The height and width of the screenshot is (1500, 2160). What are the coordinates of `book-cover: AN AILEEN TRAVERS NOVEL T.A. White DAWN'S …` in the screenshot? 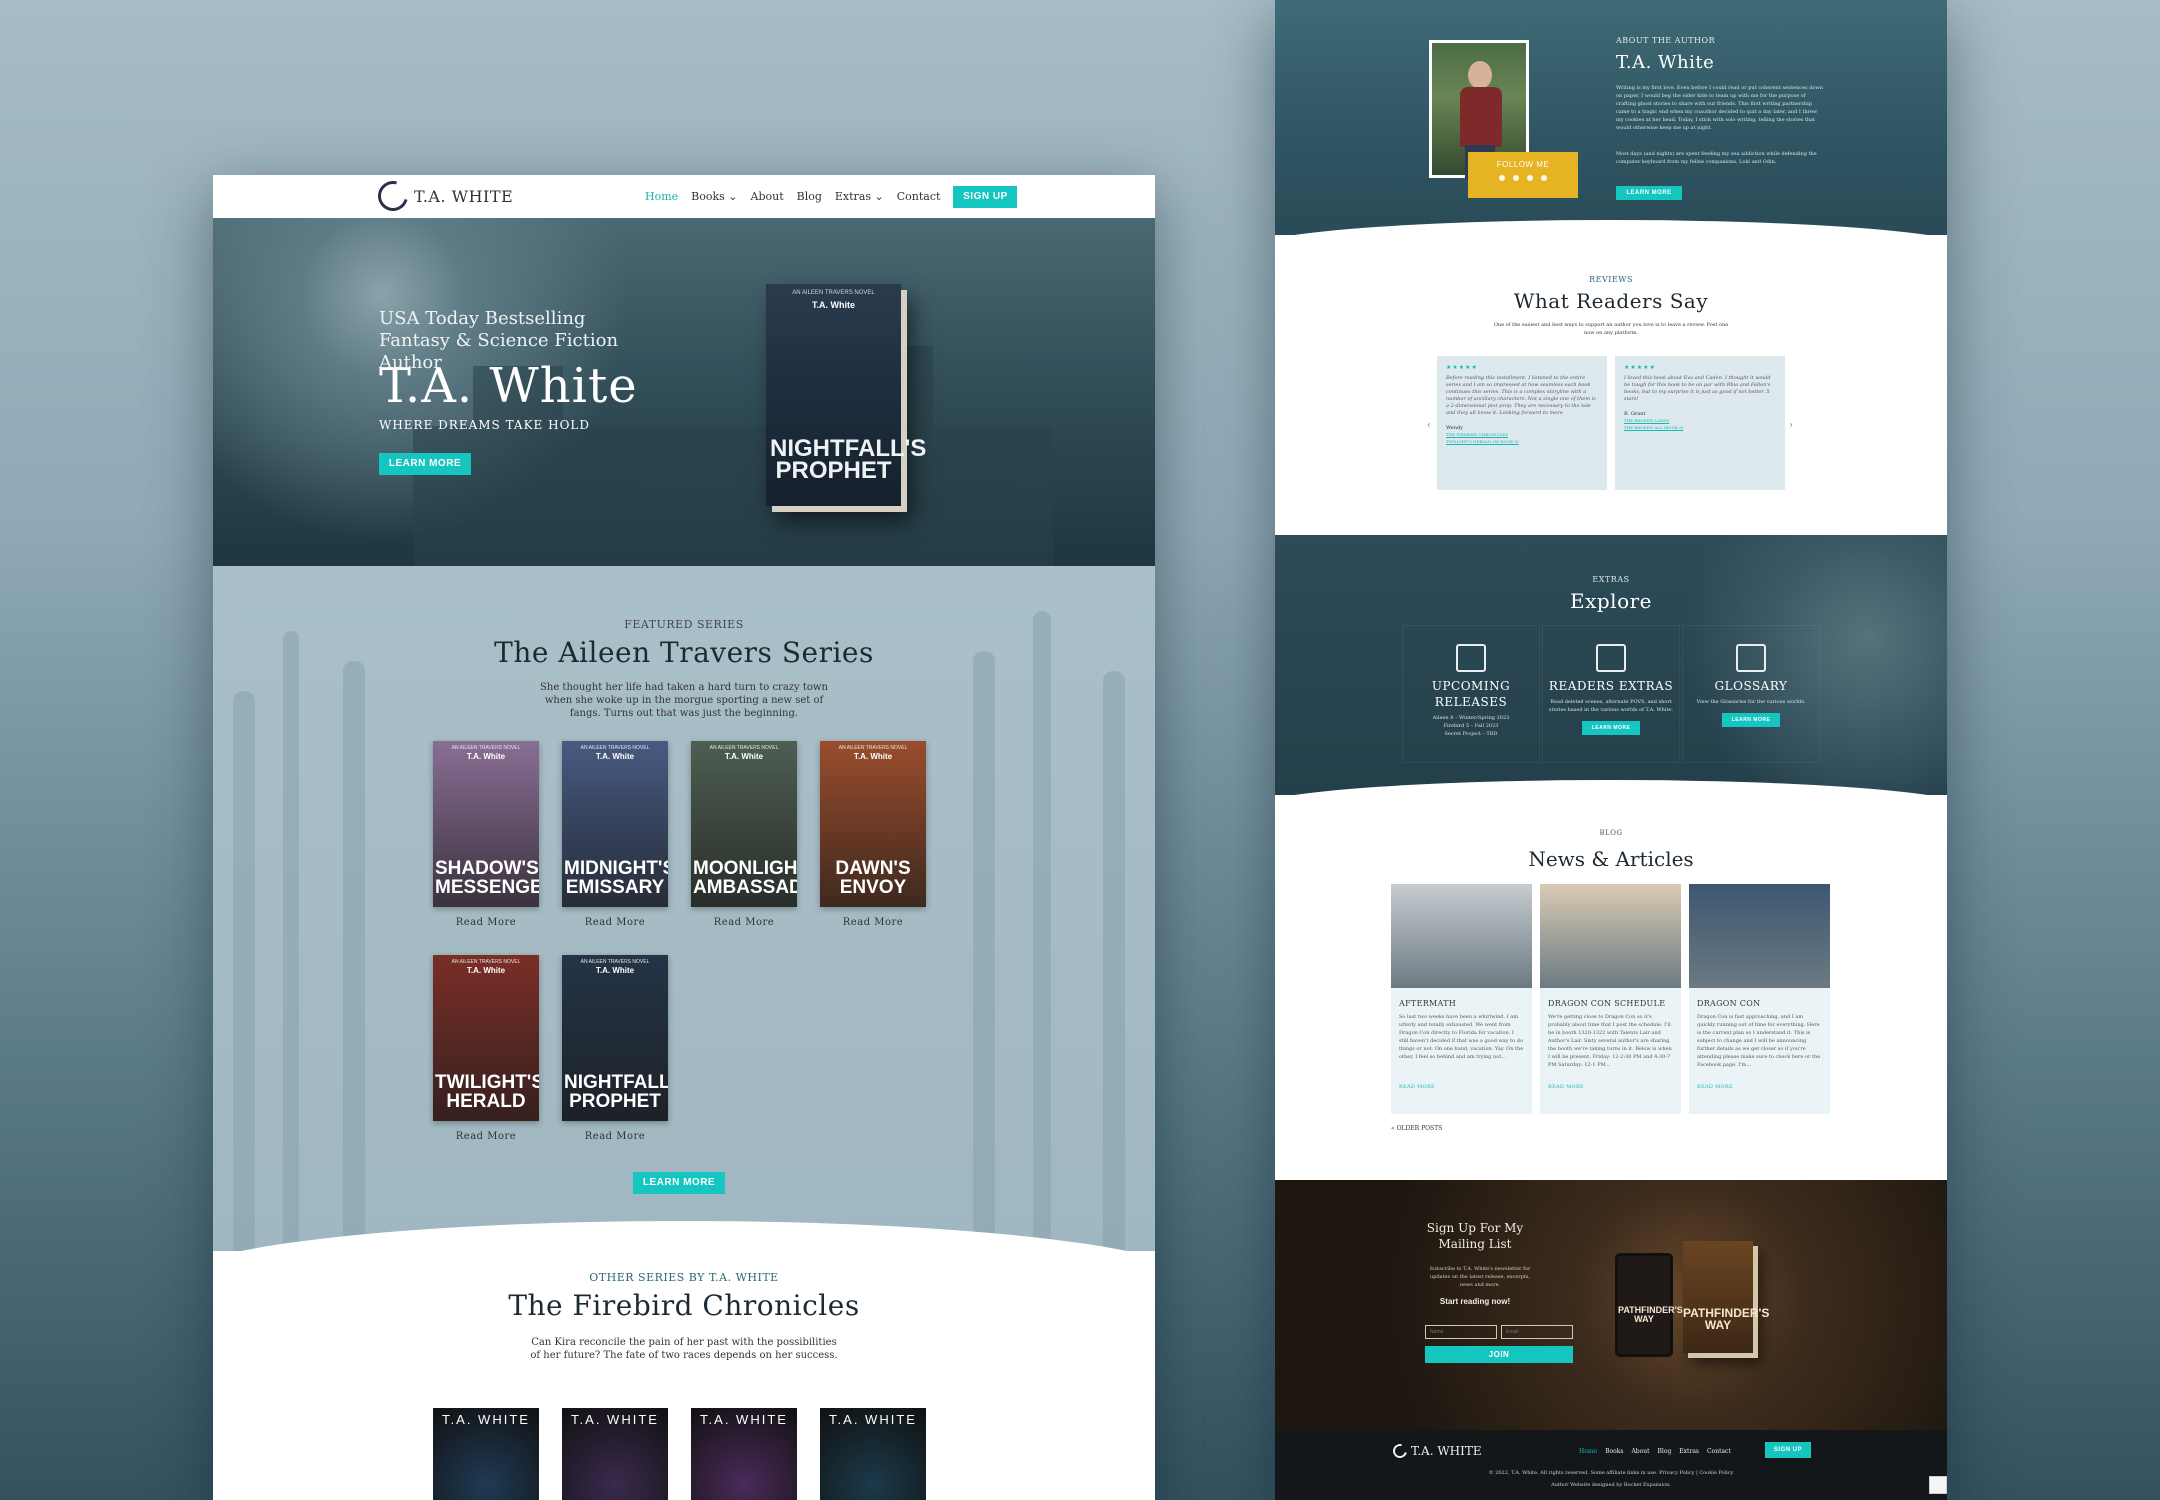 It's located at (873, 824).